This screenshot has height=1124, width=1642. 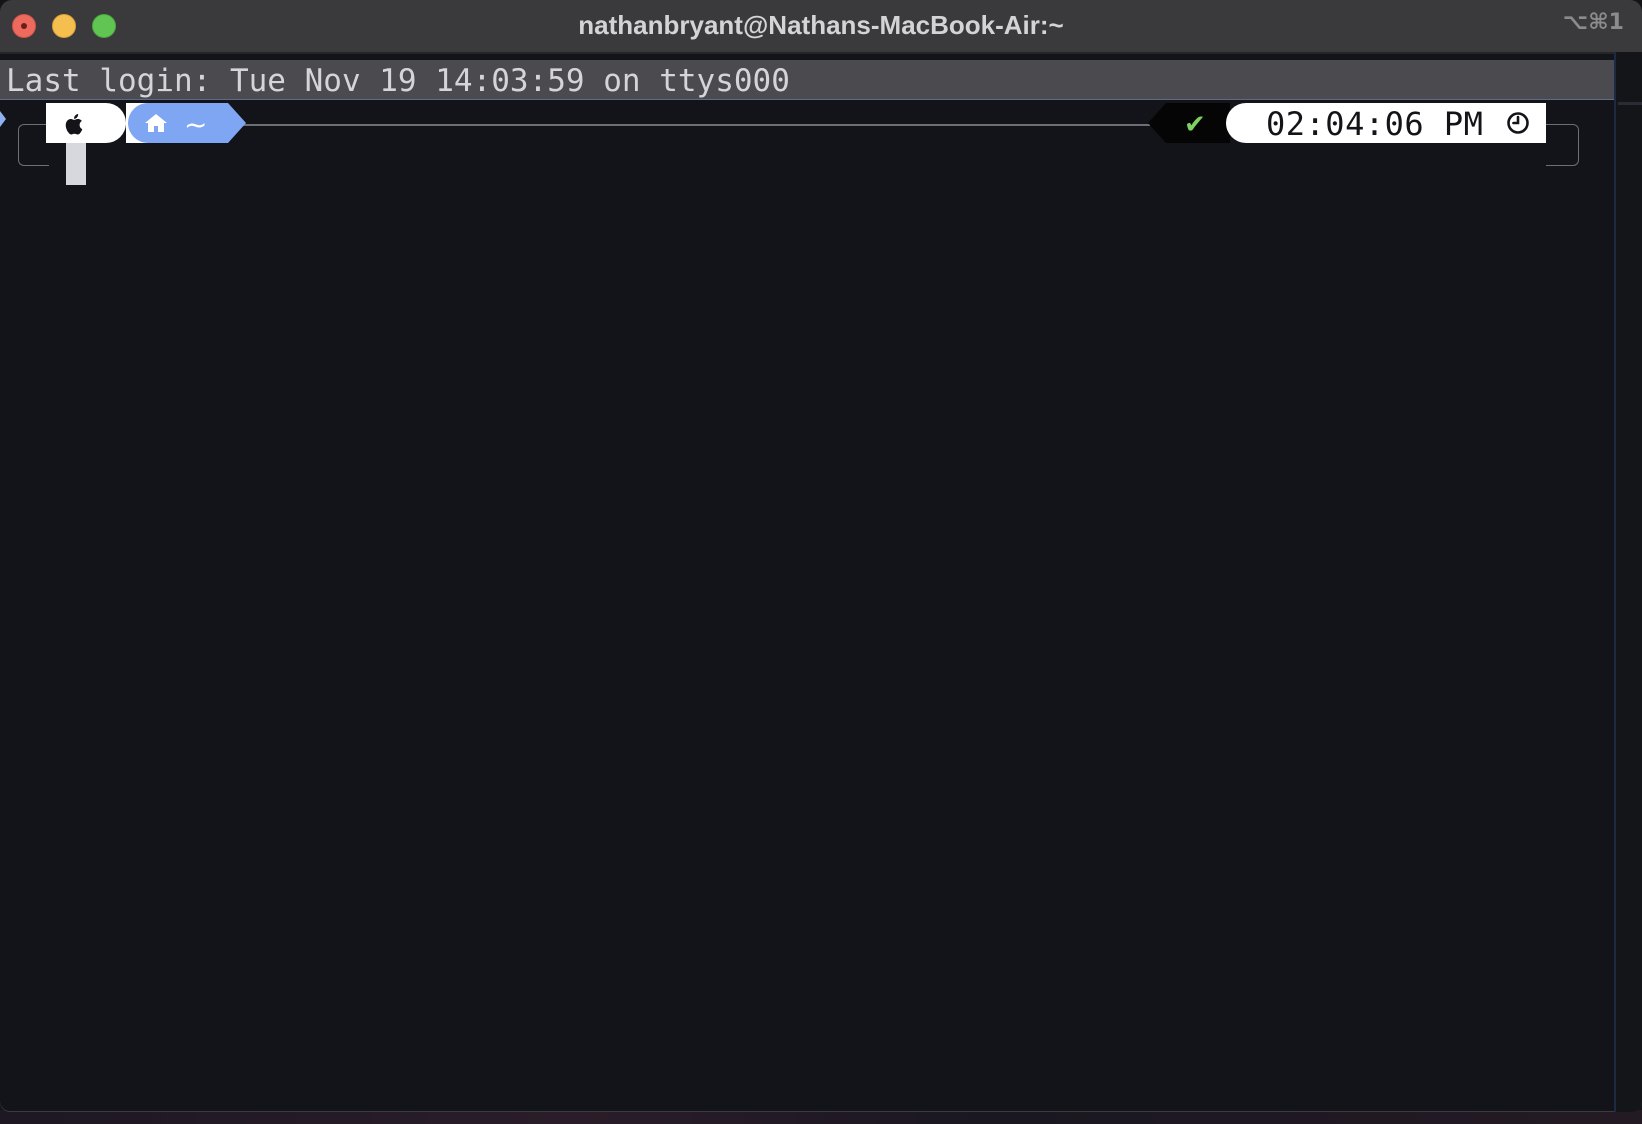 What do you see at coordinates (156, 123) in the screenshot?
I see `home-icon` at bounding box center [156, 123].